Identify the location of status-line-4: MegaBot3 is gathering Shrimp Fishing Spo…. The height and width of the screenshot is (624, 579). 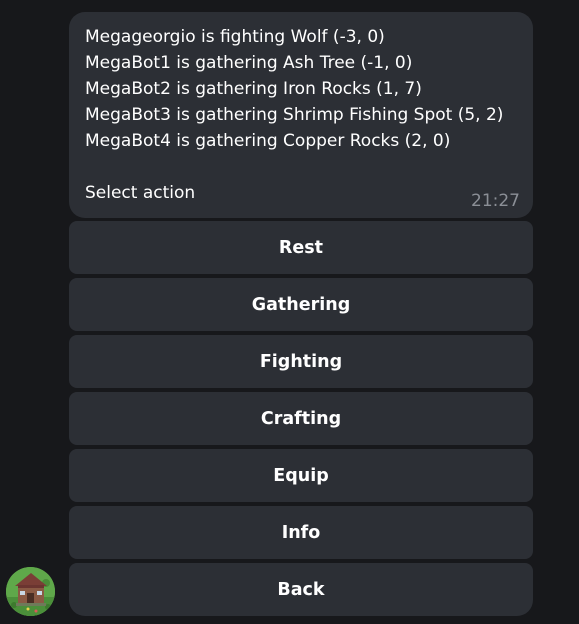
(294, 115).